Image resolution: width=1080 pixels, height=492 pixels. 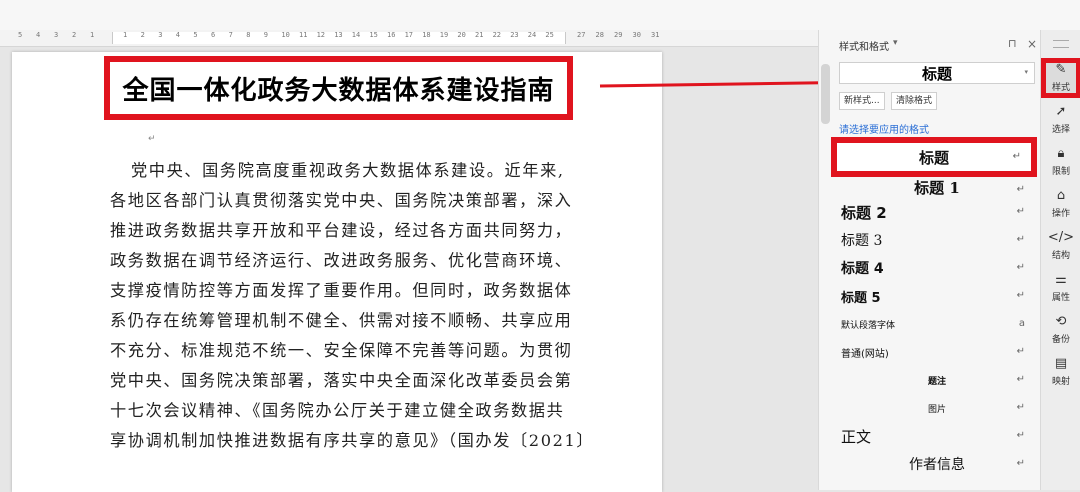 I want to click on ruler-tick-label: 28, so click(x=599, y=35).